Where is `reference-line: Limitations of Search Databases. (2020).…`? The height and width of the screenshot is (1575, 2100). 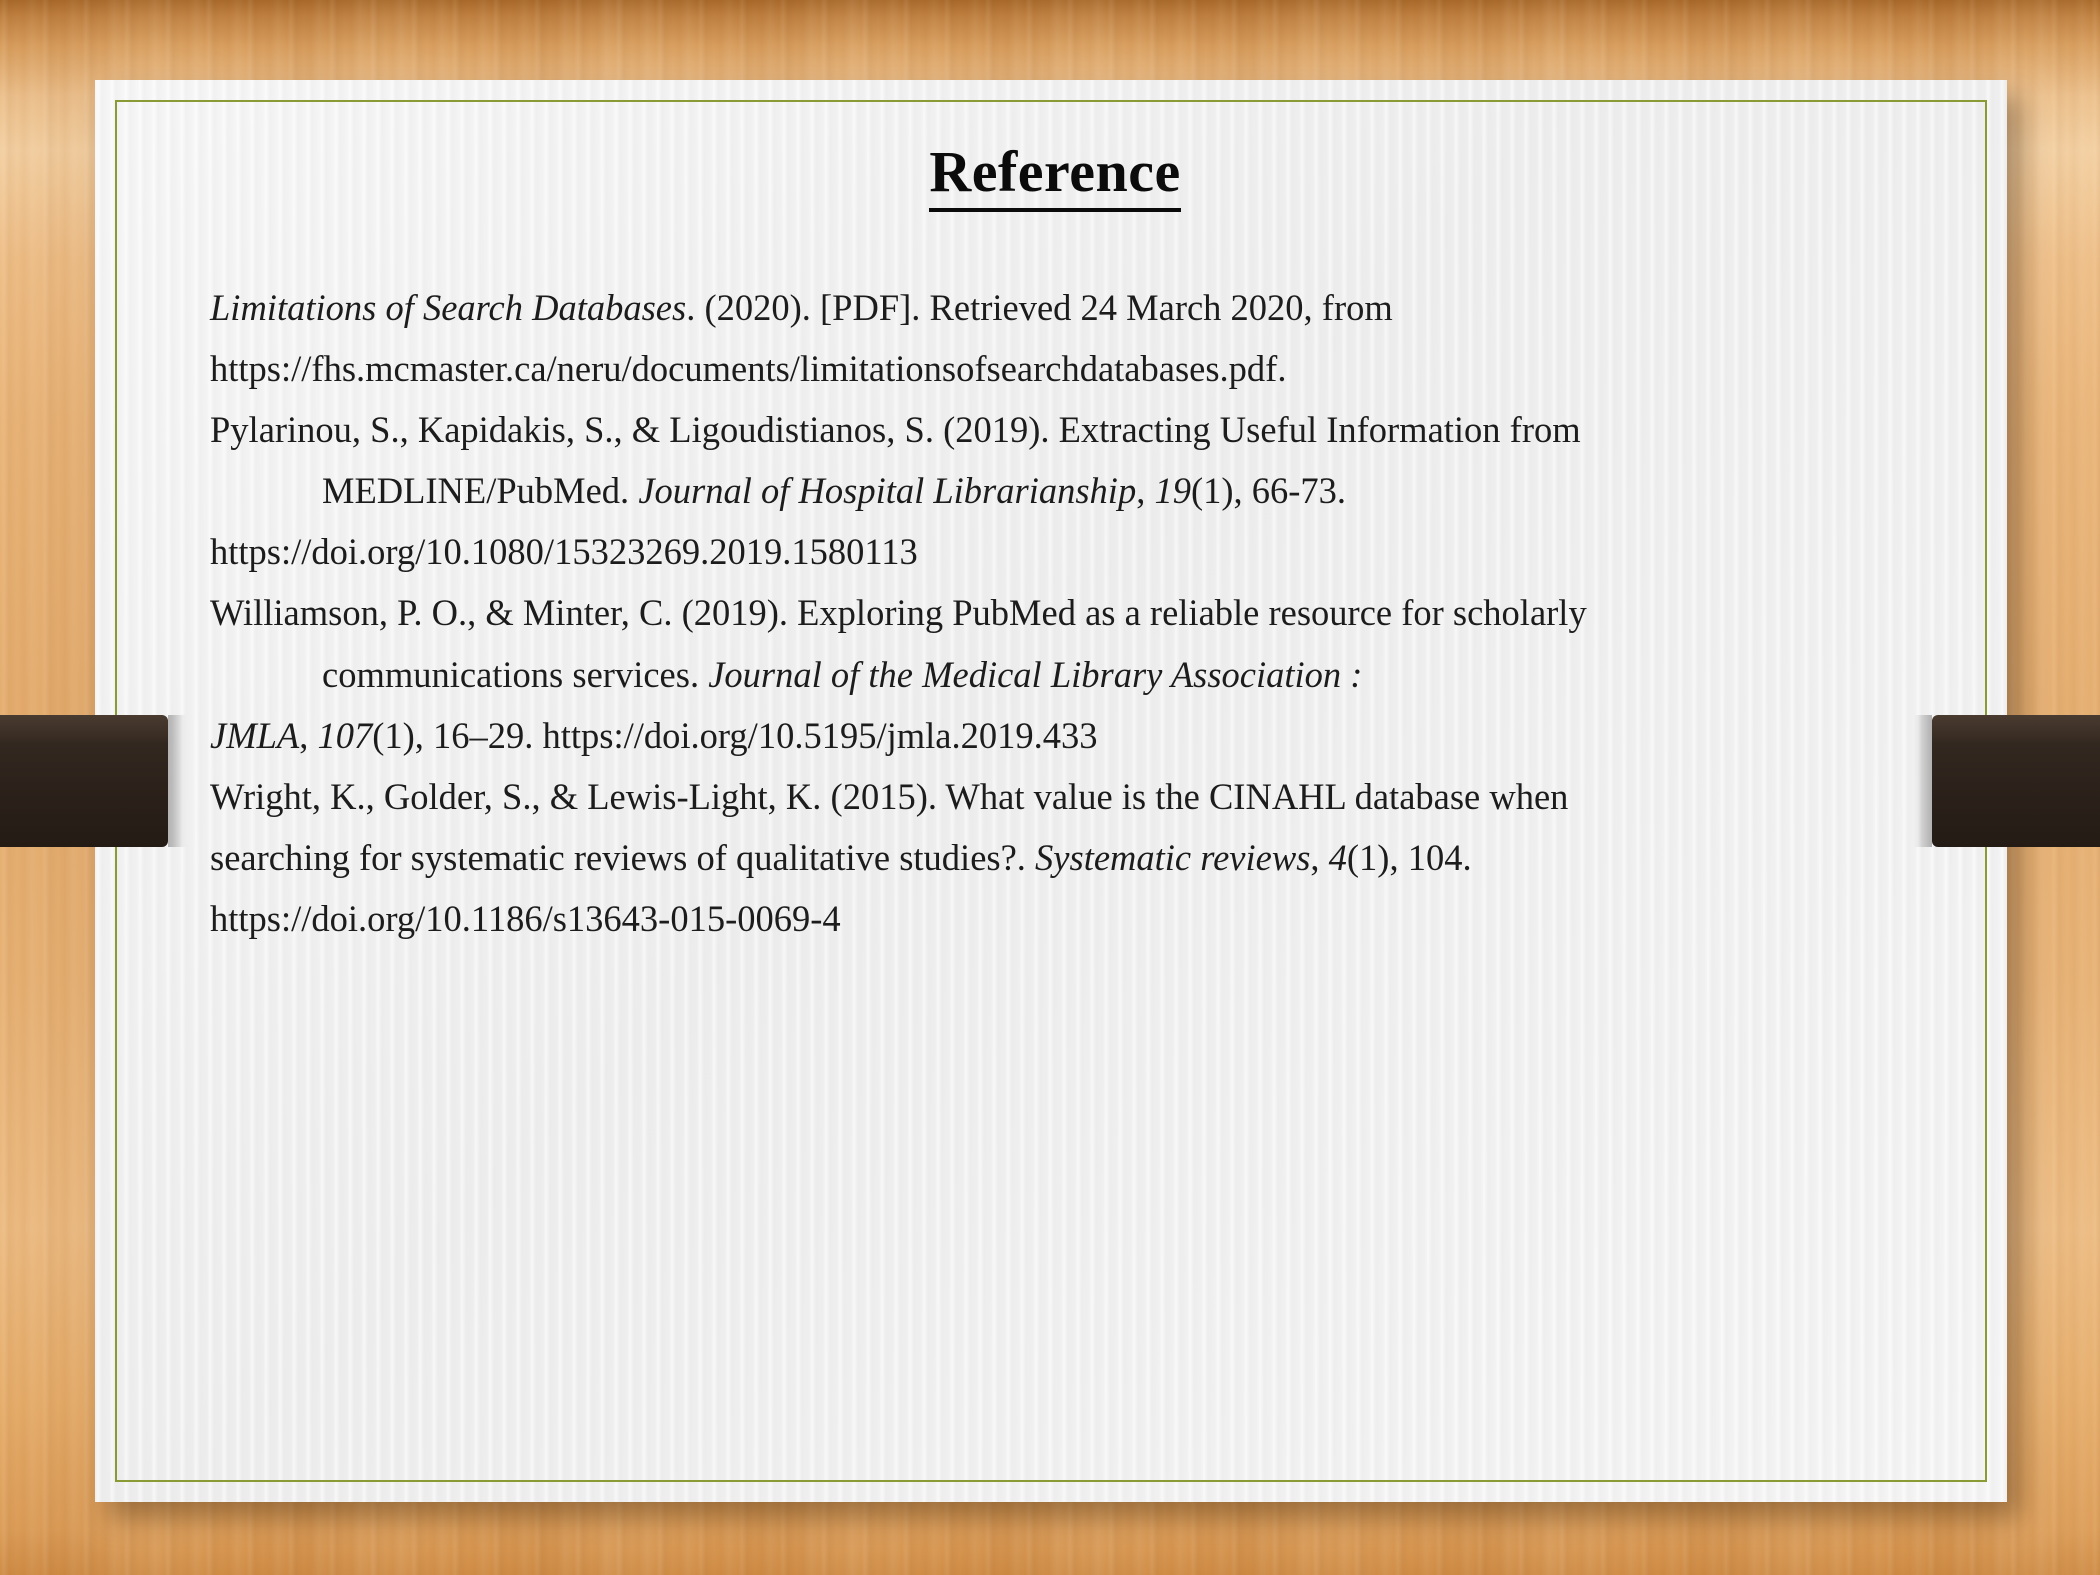
reference-line: Limitations of Search Databases. (2020).… is located at coordinates (1055, 307).